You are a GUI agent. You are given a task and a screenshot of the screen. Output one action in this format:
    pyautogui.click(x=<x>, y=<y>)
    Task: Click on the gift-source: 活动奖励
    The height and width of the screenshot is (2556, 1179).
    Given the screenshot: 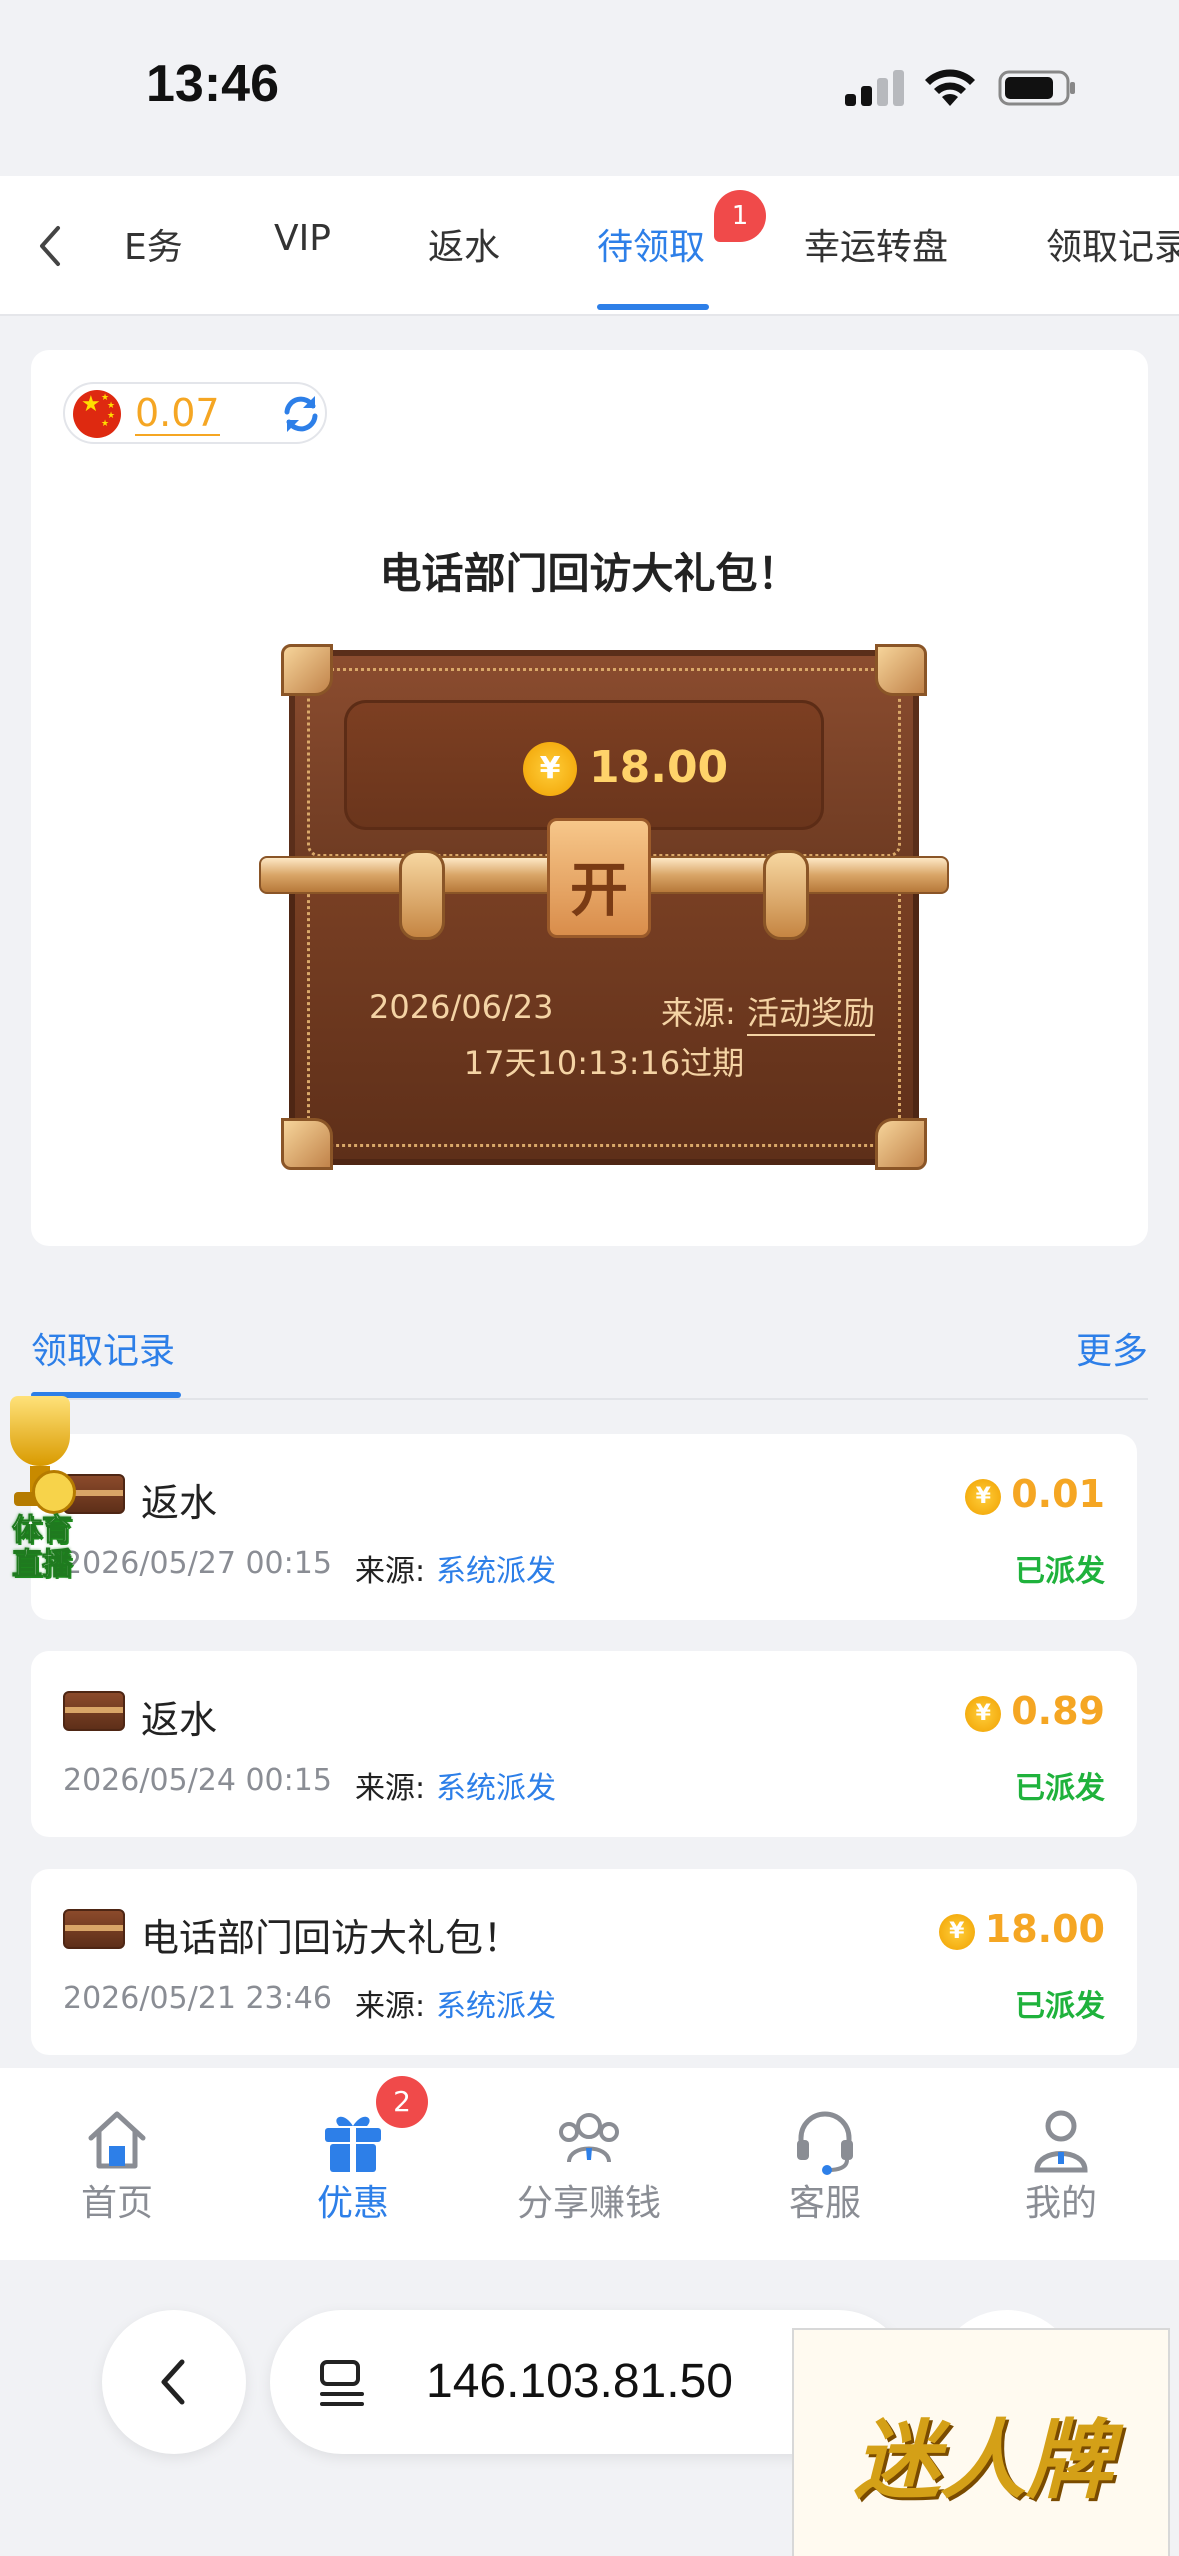 What is the action you would take?
    pyautogui.click(x=811, y=1012)
    